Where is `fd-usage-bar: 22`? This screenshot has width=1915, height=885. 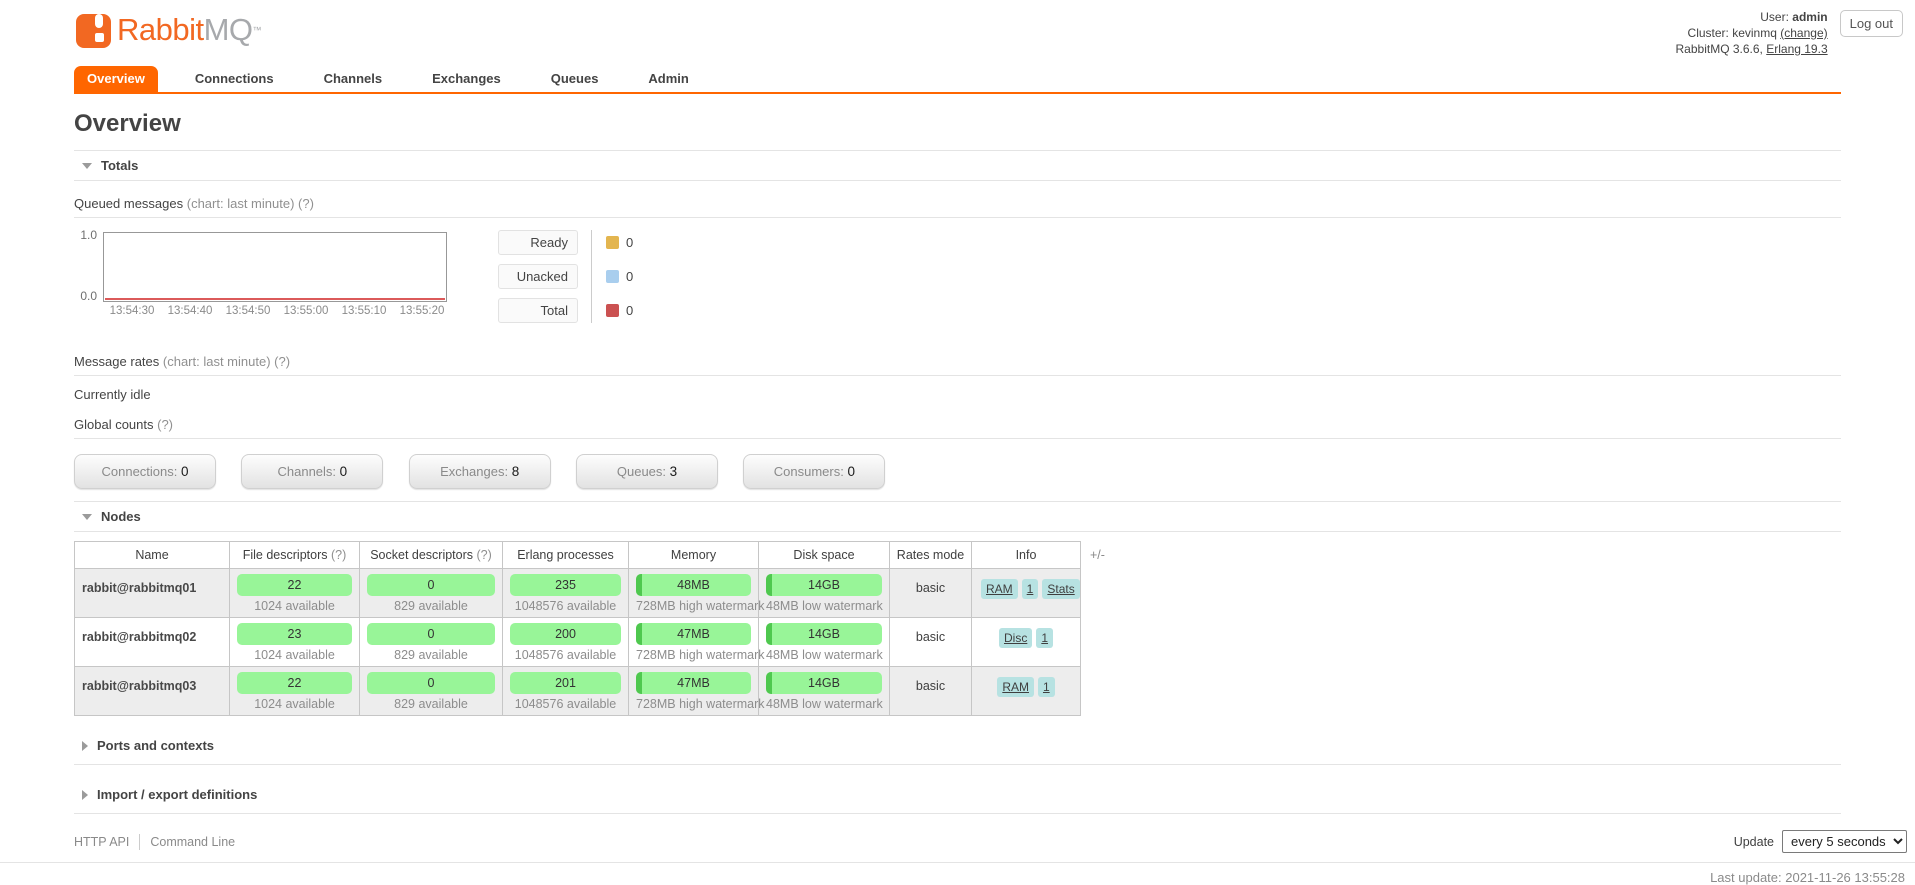
fd-usage-bar: 22 is located at coordinates (294, 585).